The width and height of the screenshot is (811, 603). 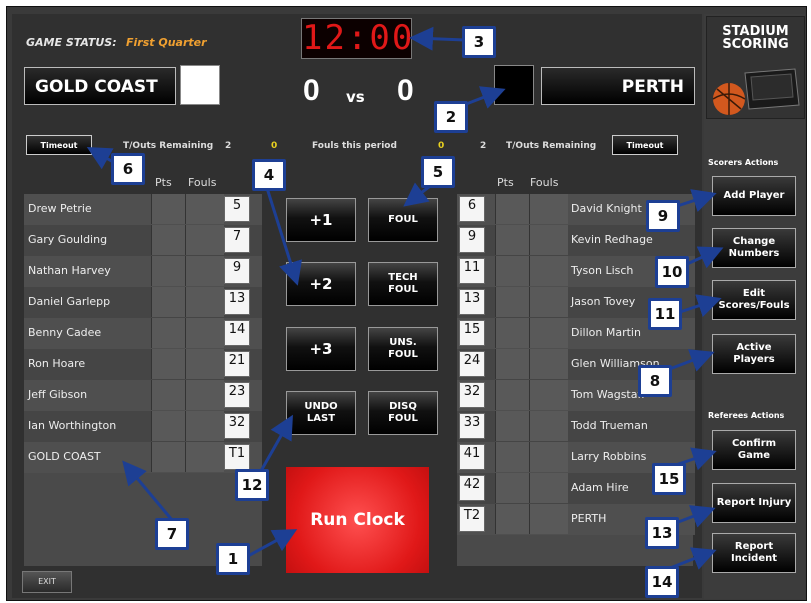 I want to click on callout-11: 11, so click(x=665, y=314).